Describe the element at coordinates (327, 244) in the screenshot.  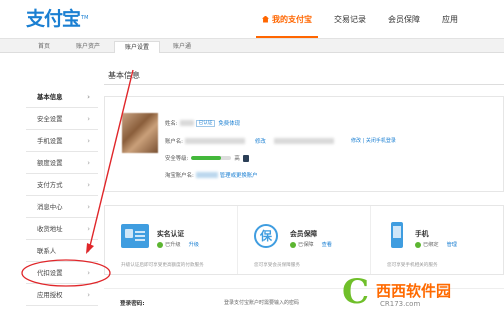
I see `feature-link-view: 查看` at that location.